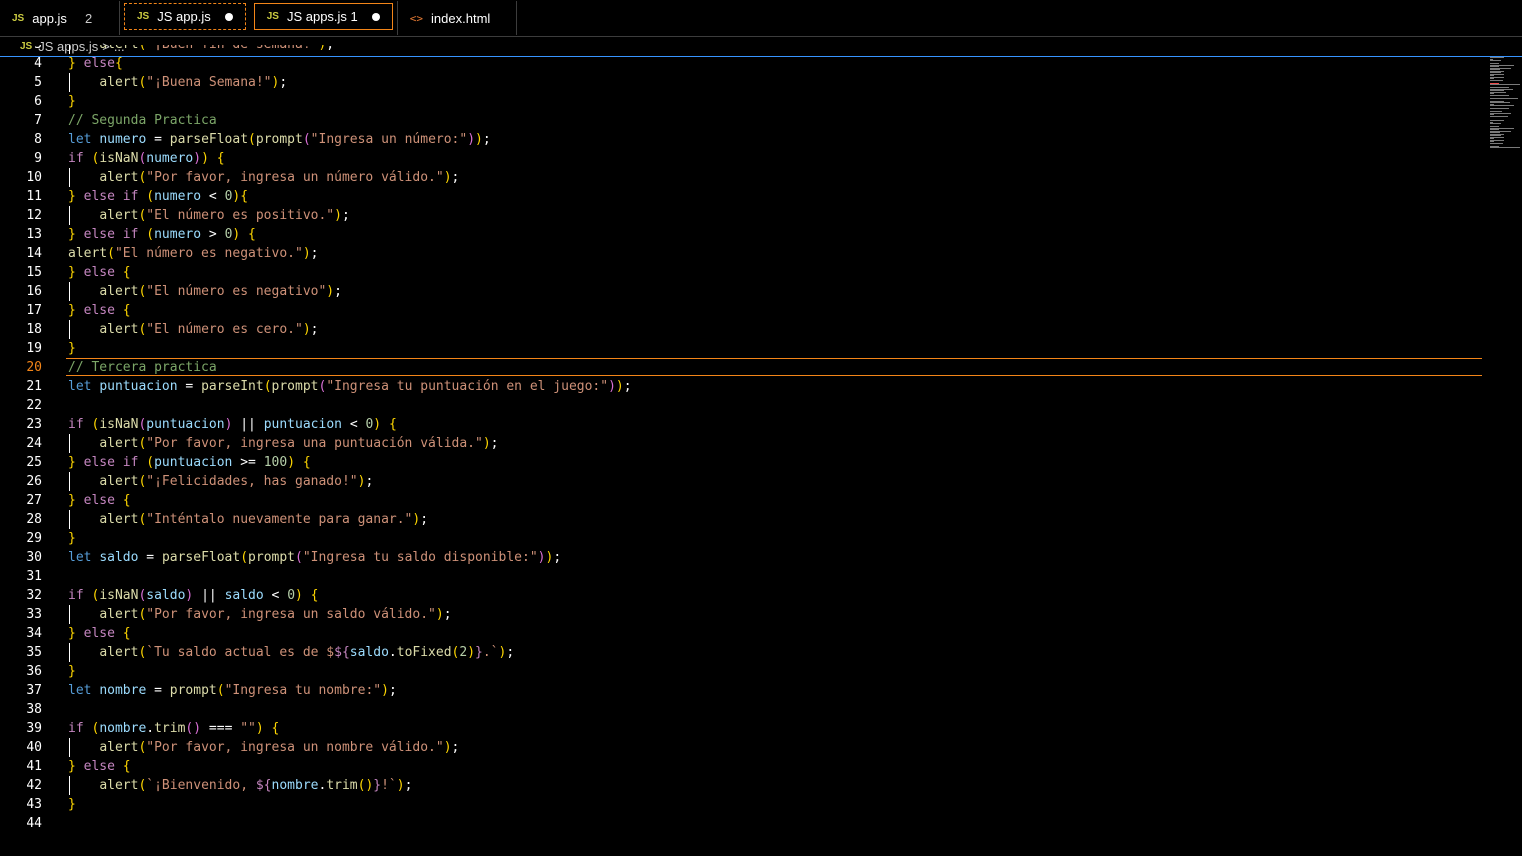 This screenshot has width=1522, height=856. I want to click on line-code: } else if (numero > 0) {, so click(162, 234).